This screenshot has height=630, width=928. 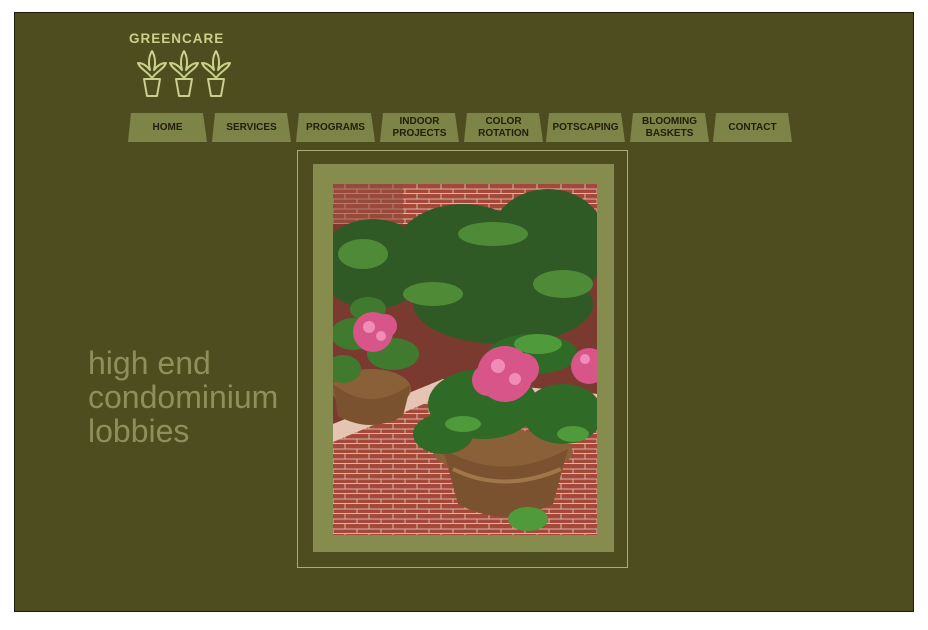 I want to click on tagline-line: condominium, so click(x=183, y=397).